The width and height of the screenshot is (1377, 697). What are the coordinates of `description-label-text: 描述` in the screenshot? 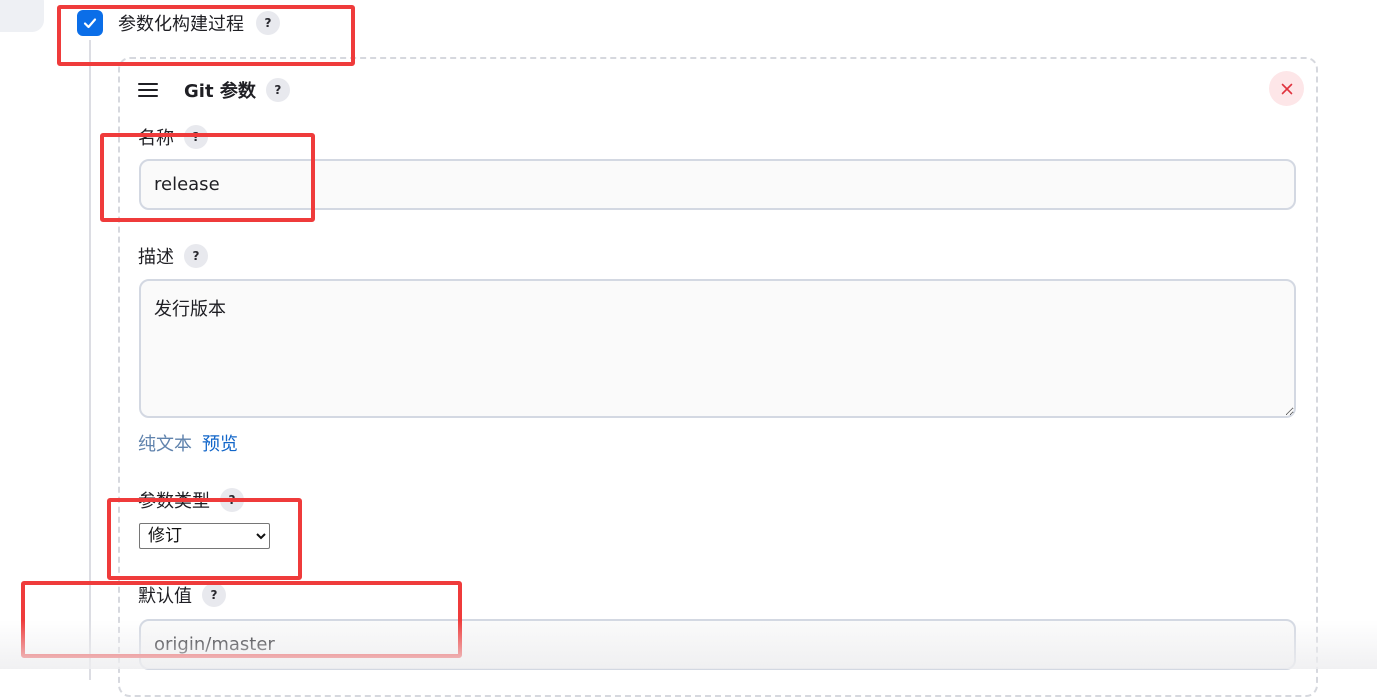 It's located at (156, 257).